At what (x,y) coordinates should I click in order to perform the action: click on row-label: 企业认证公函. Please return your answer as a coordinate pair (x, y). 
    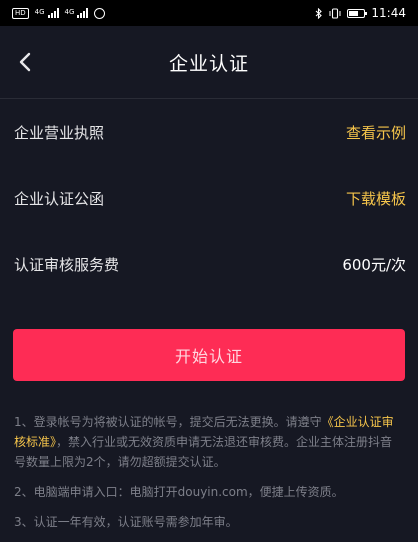
    Looking at the image, I should click on (59, 198).